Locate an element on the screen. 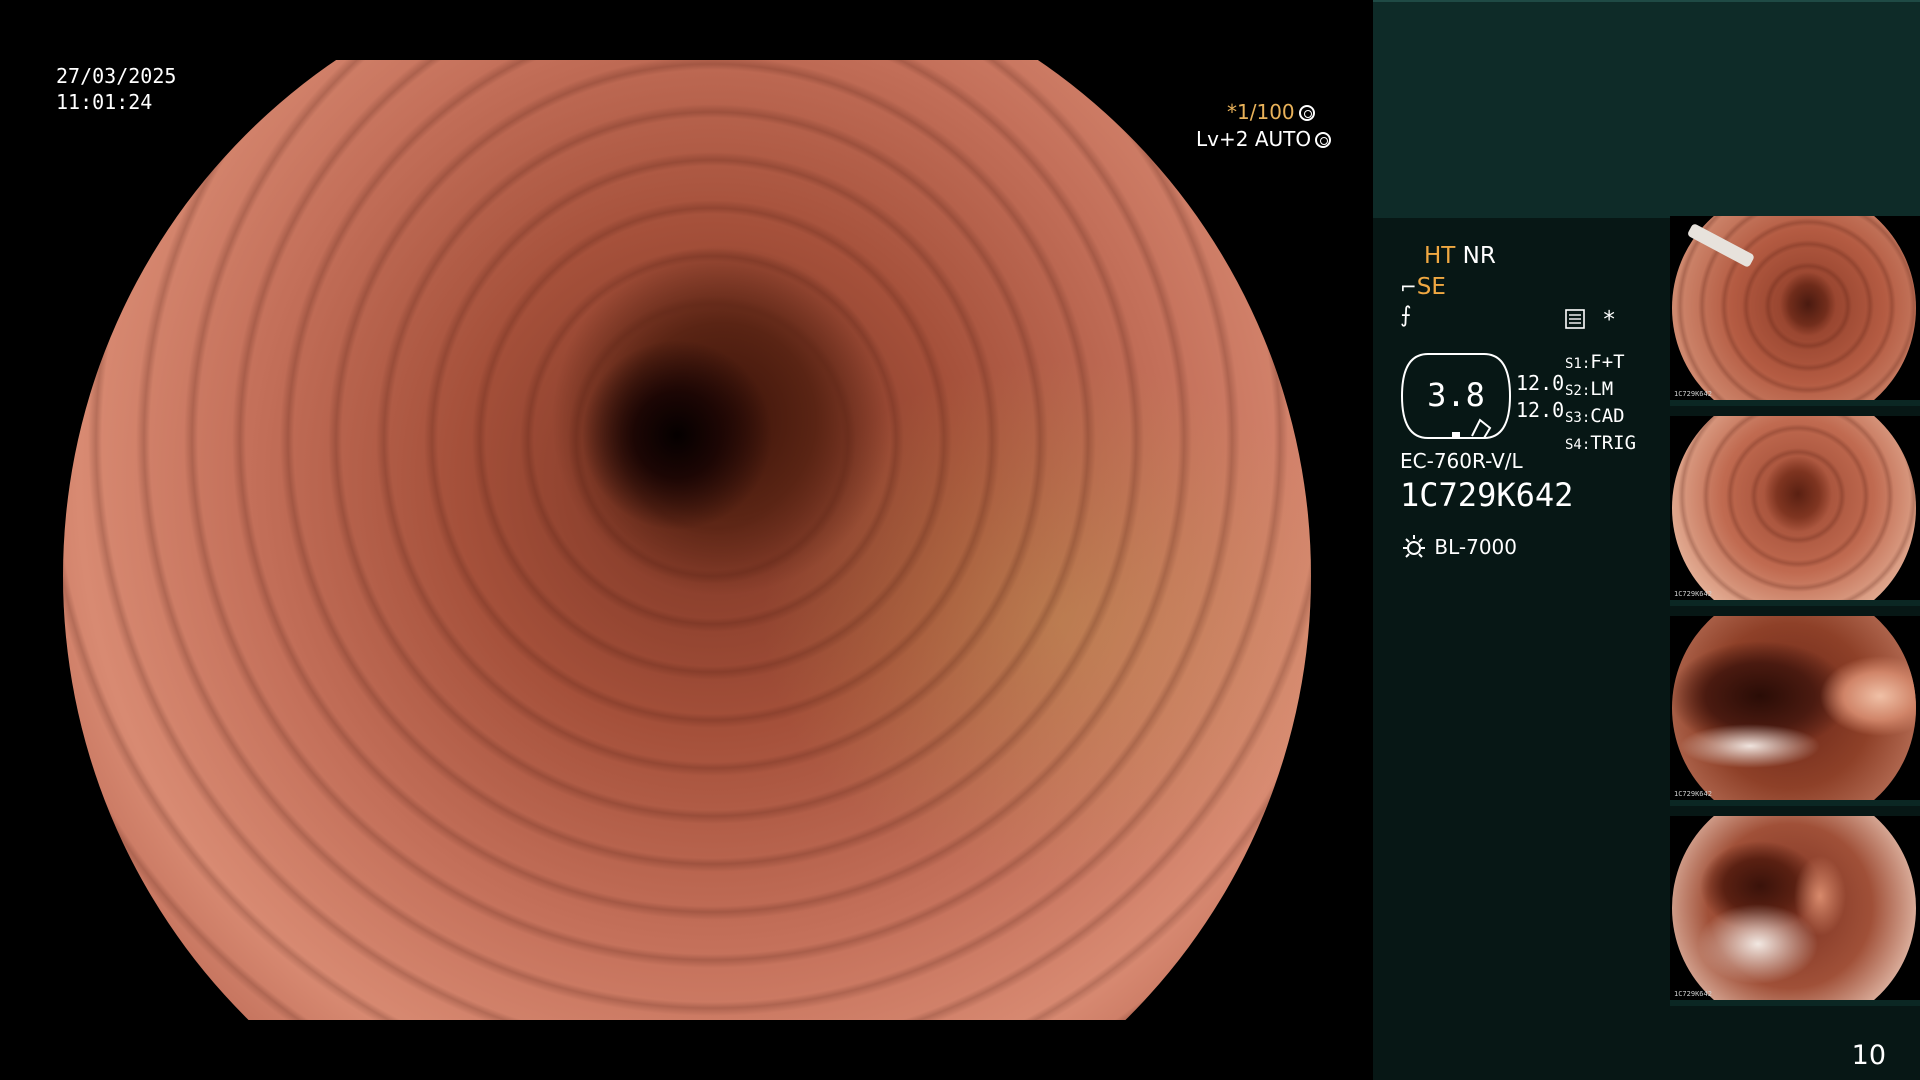  preset-item: S4:TRIG is located at coordinates (1601, 443).